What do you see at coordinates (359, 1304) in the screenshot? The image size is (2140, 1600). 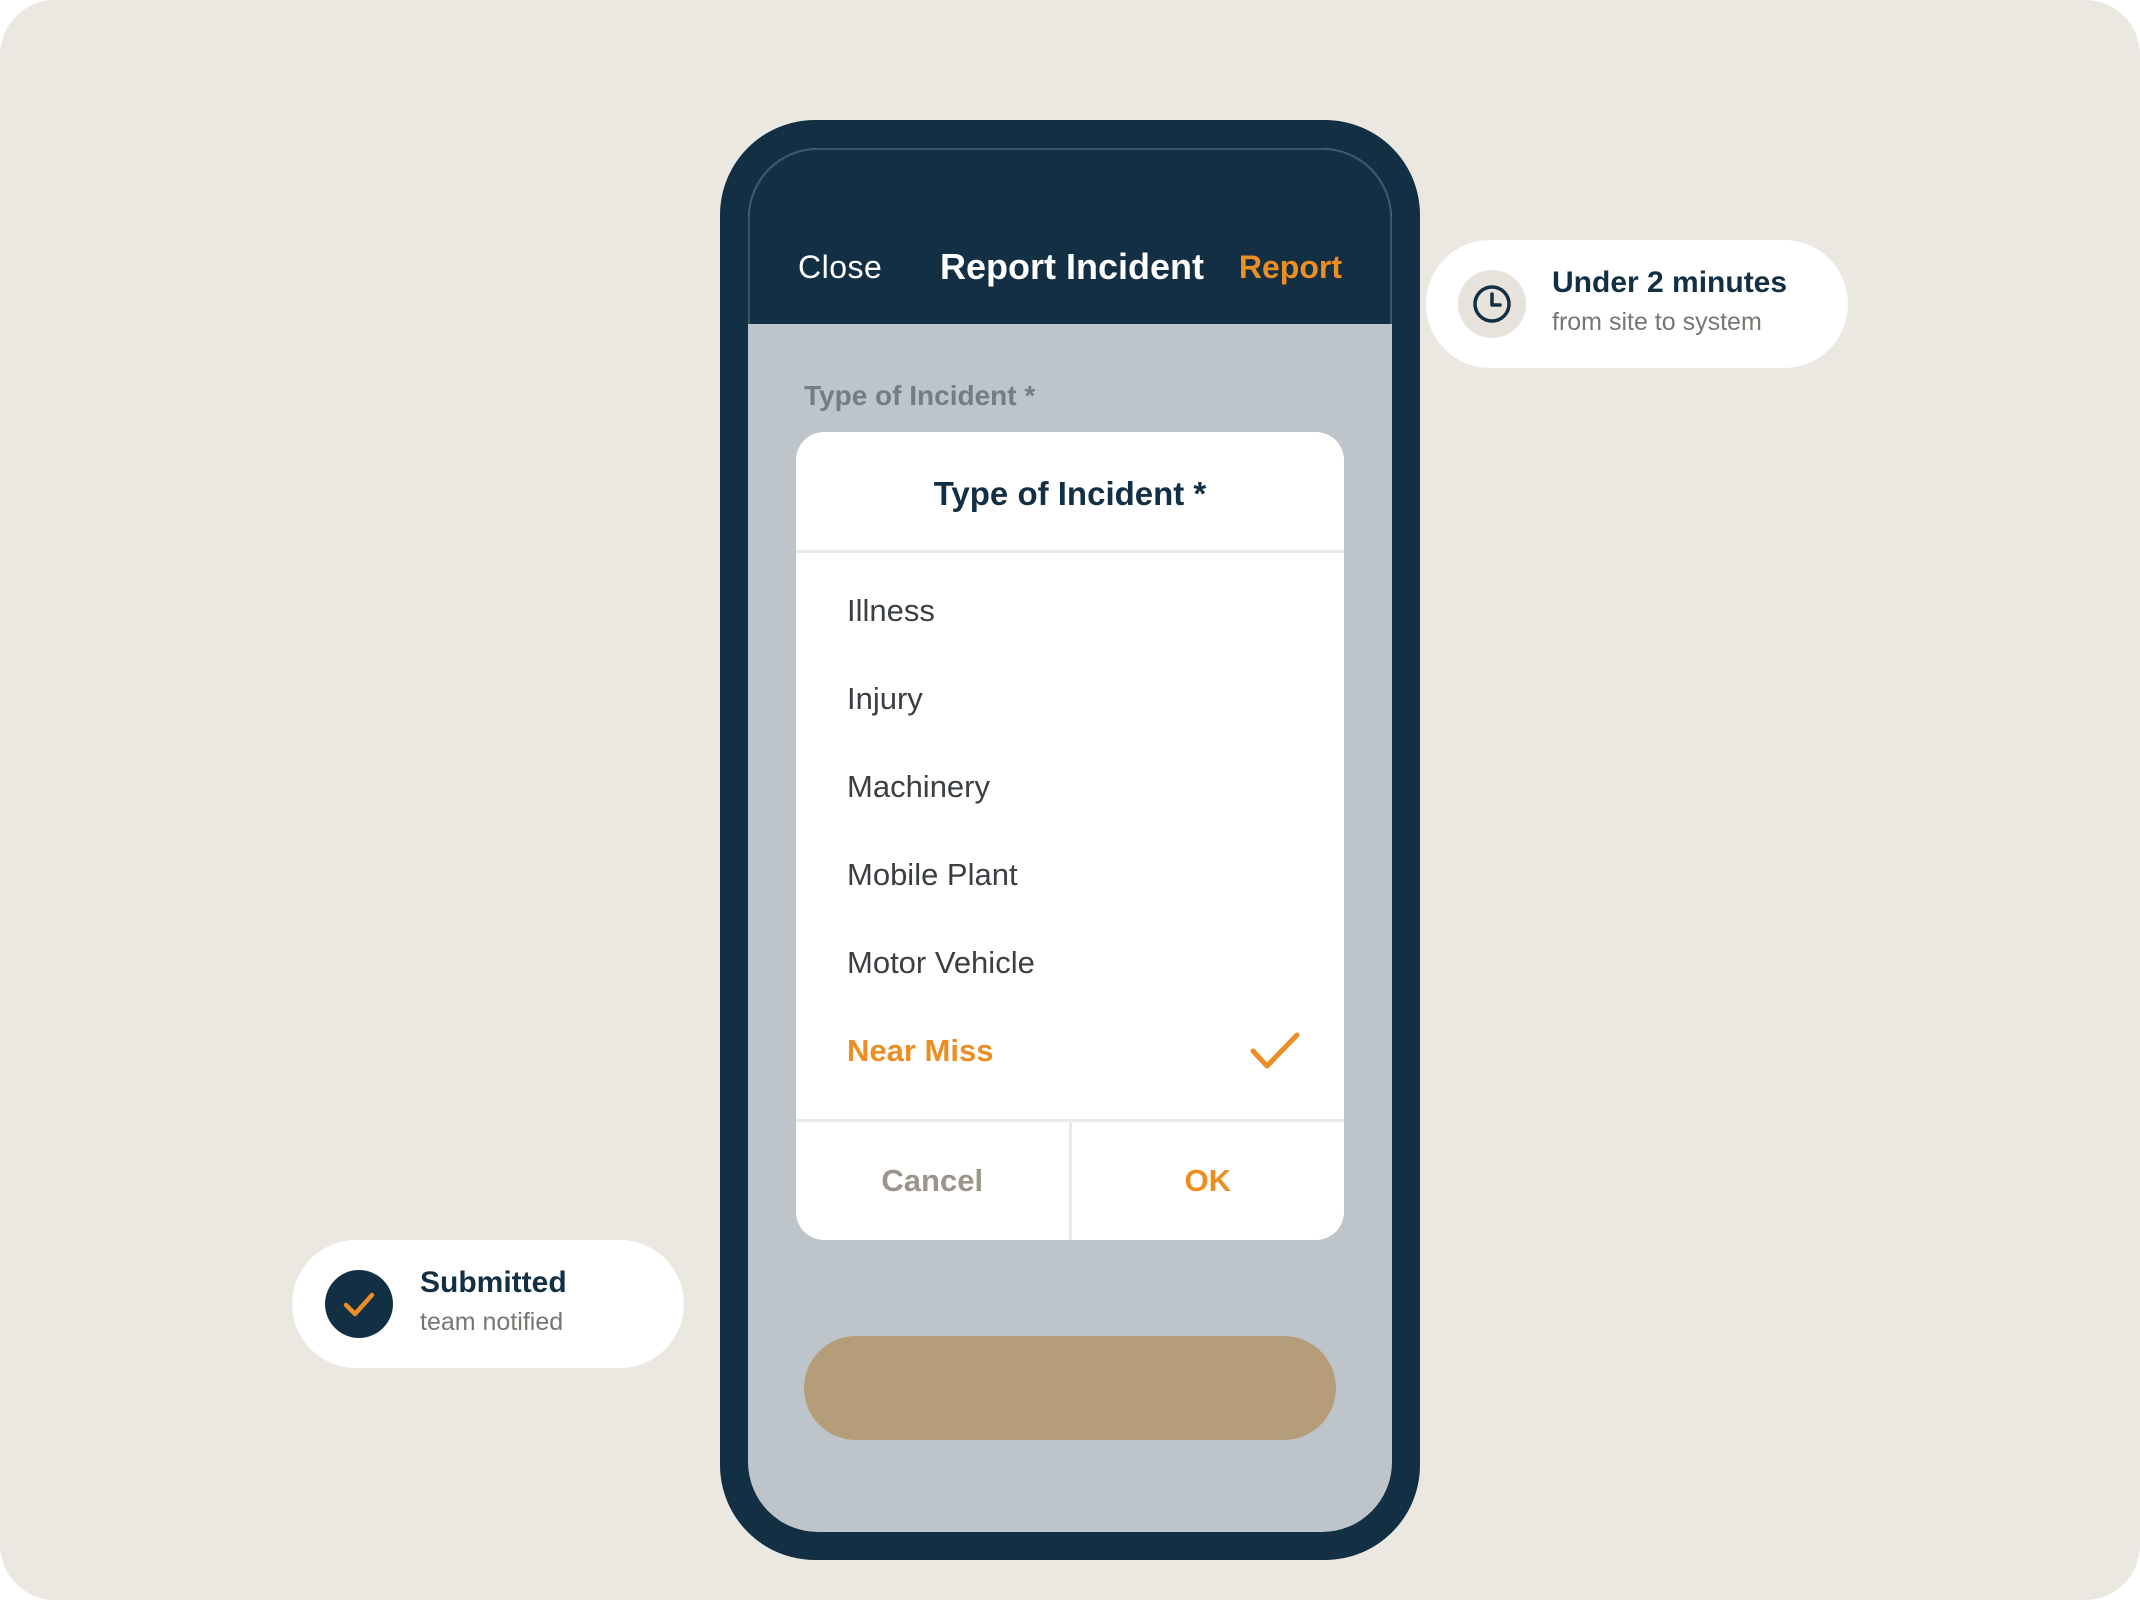 I see `check-icon` at bounding box center [359, 1304].